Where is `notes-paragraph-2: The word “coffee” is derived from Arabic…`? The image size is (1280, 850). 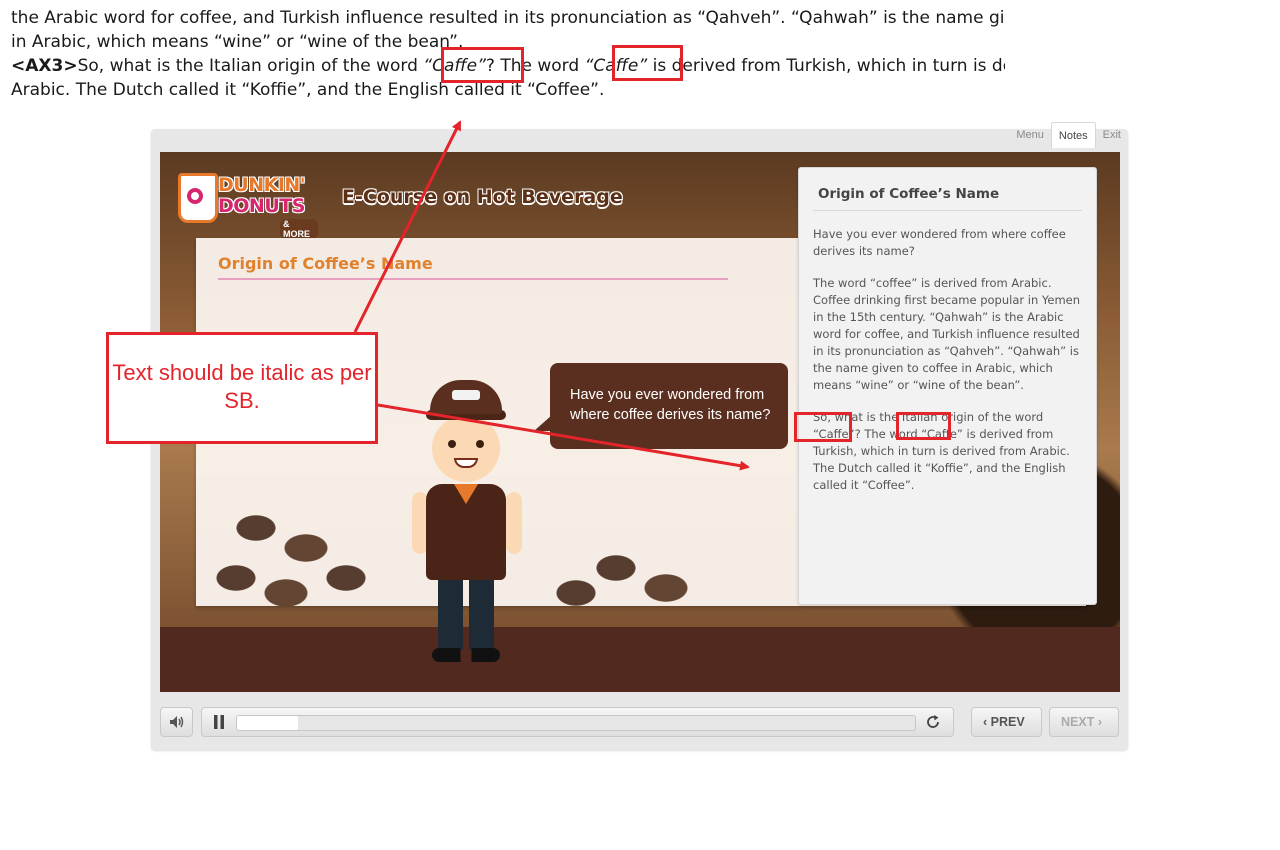 notes-paragraph-2: The word “coffee” is derived from Arabic… is located at coordinates (947, 334).